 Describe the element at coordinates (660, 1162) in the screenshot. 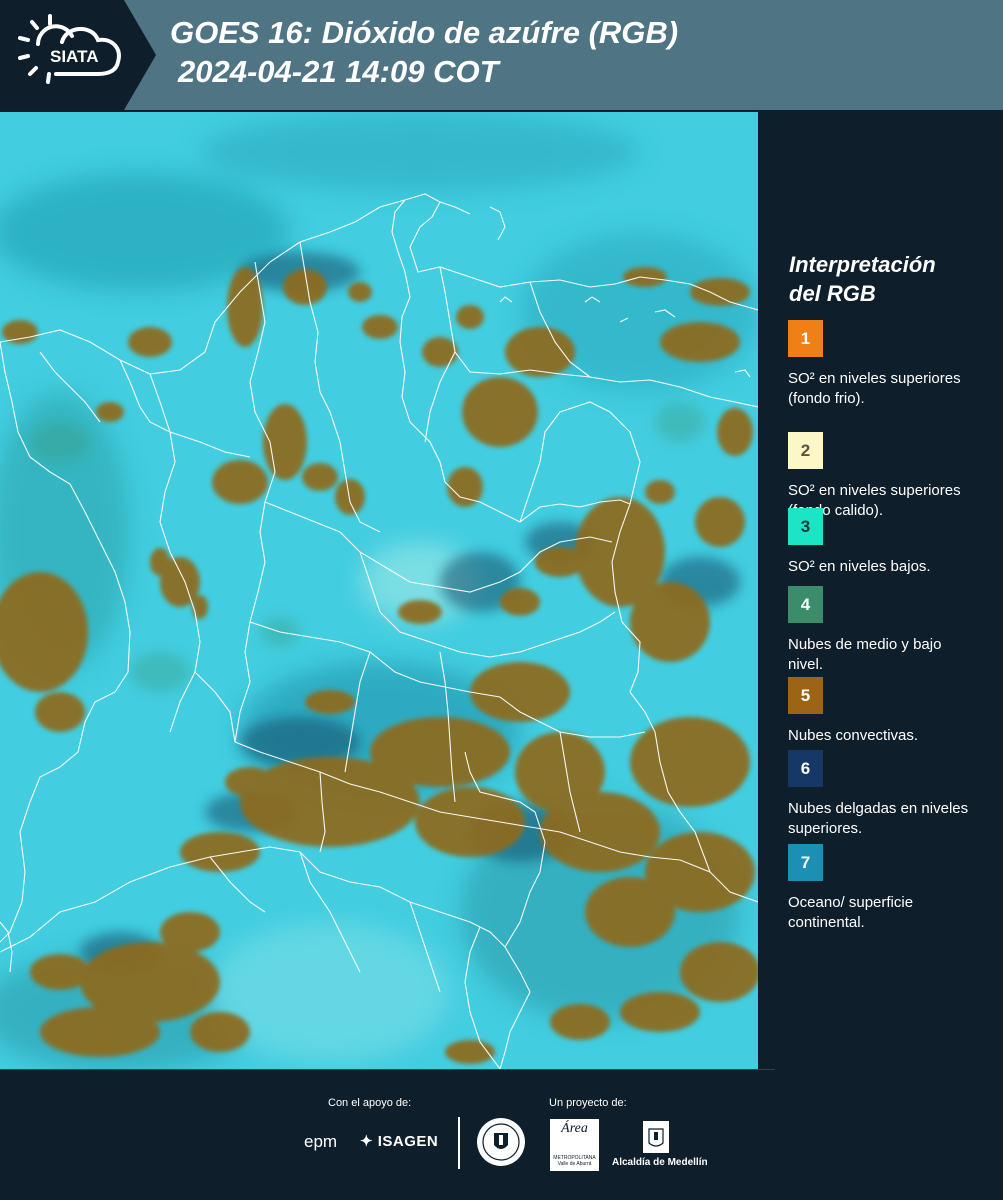

I see `alcaldia-label: Alcaldía de Medellín` at that location.